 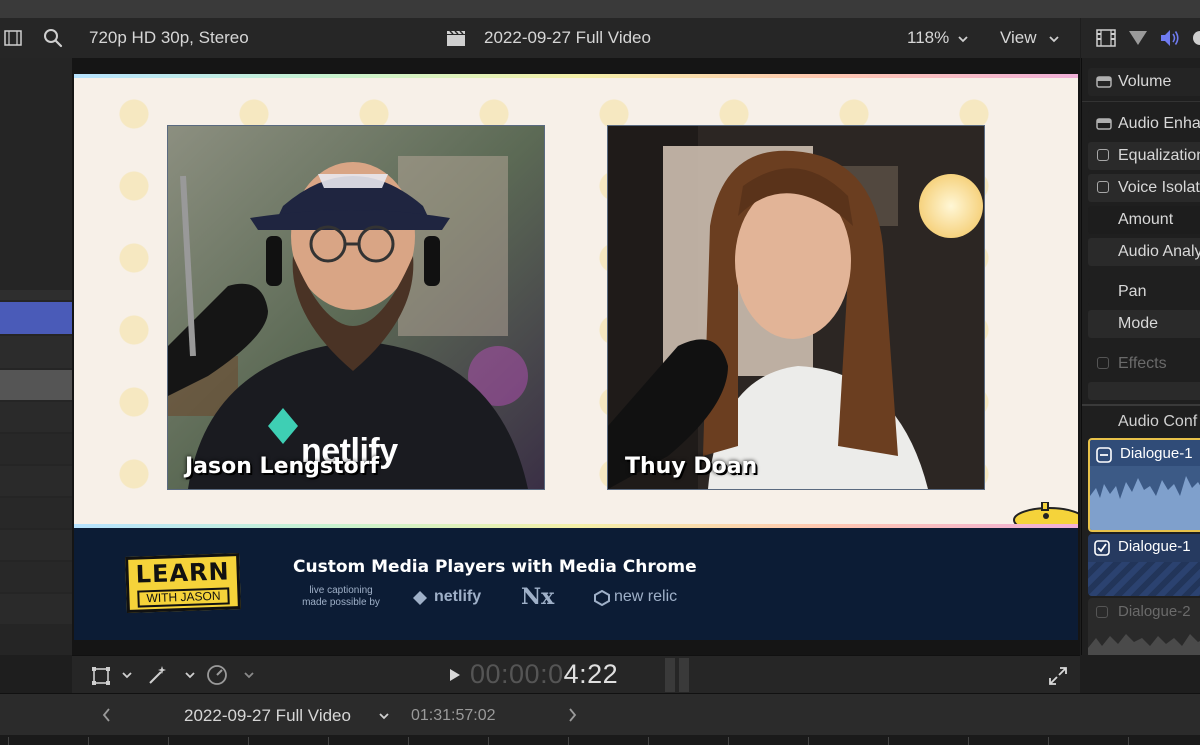 I want to click on sponsor-new-relic: new relic, so click(x=646, y=596).